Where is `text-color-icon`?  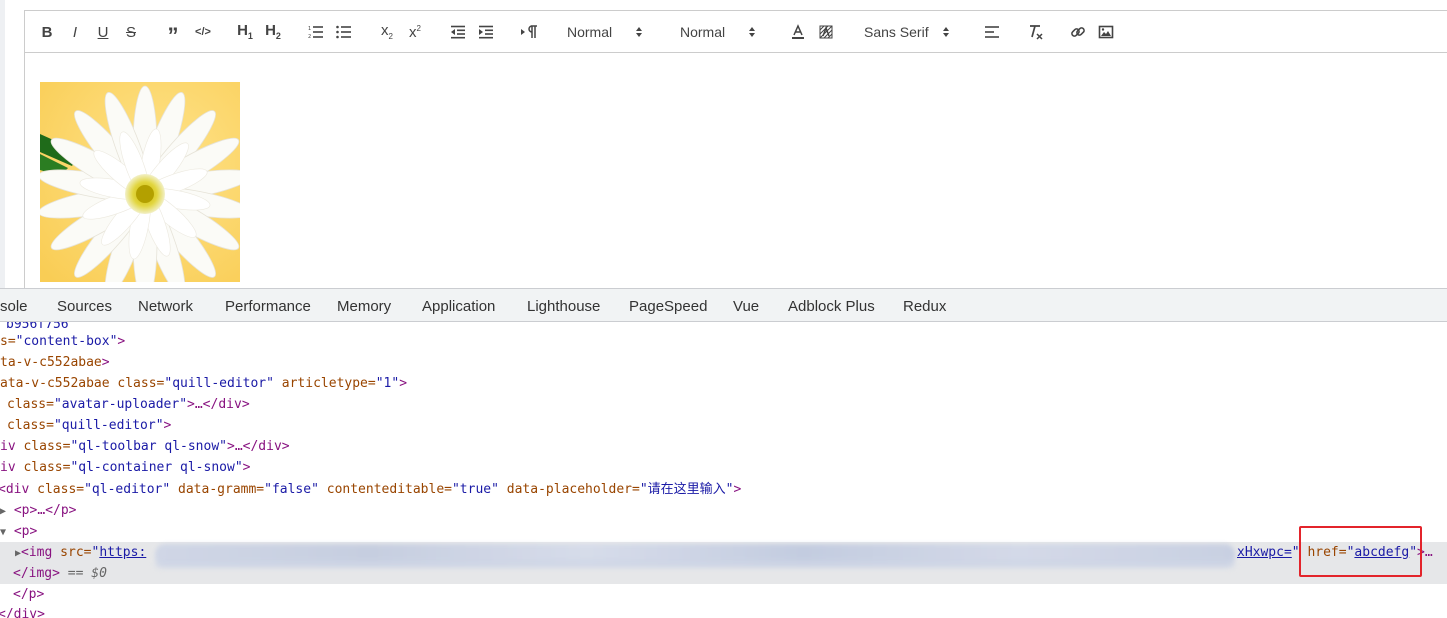
text-color-icon is located at coordinates (798, 31).